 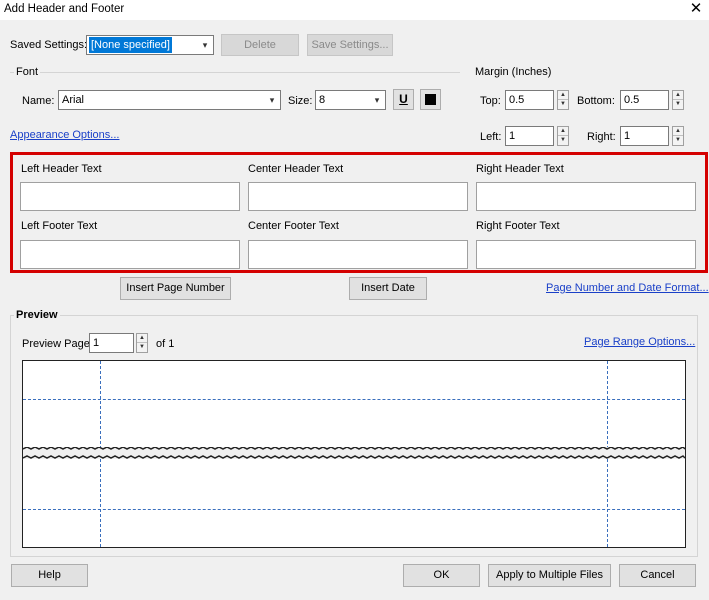 What do you see at coordinates (513, 72) in the screenshot?
I see `margin-group-label: Margin (Inches)` at bounding box center [513, 72].